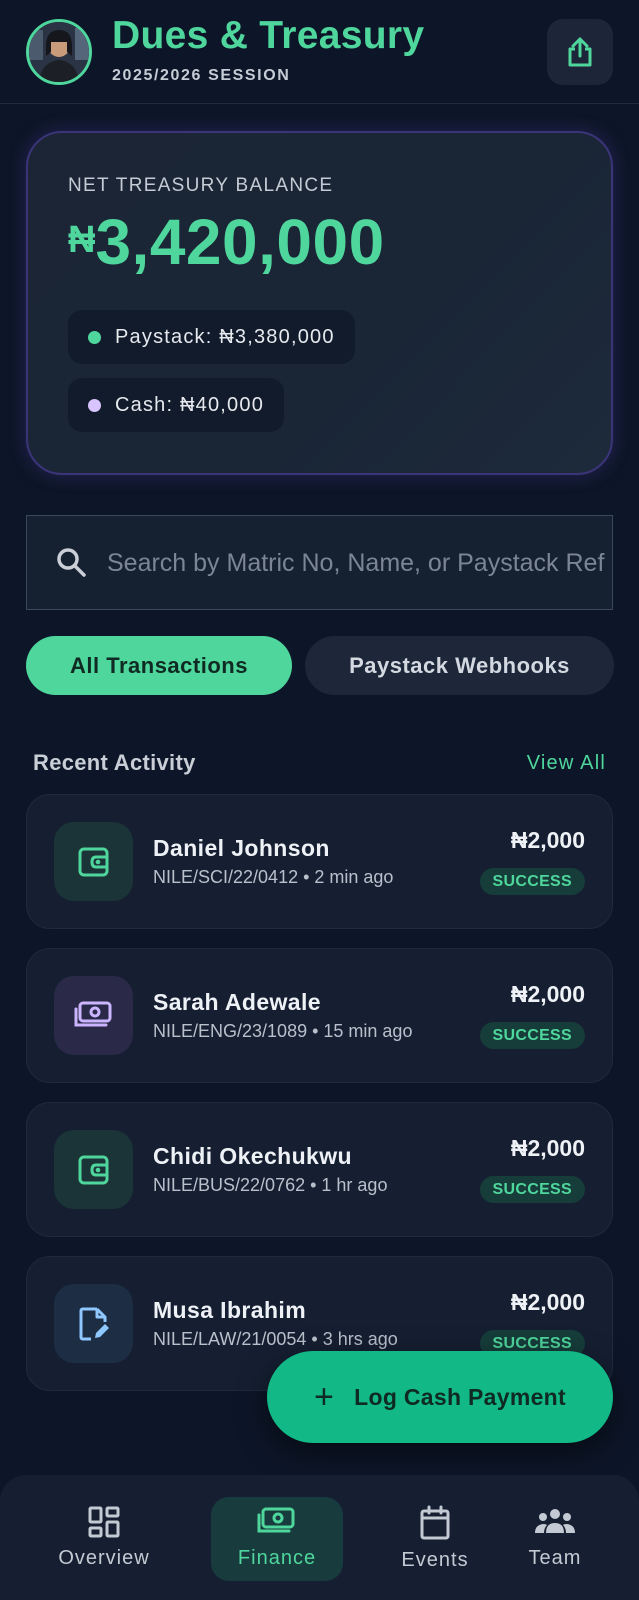 The image size is (639, 1600). I want to click on transaction-meta: NILE/LAW/21/0054 • 3 hrs ago, so click(275, 1339).